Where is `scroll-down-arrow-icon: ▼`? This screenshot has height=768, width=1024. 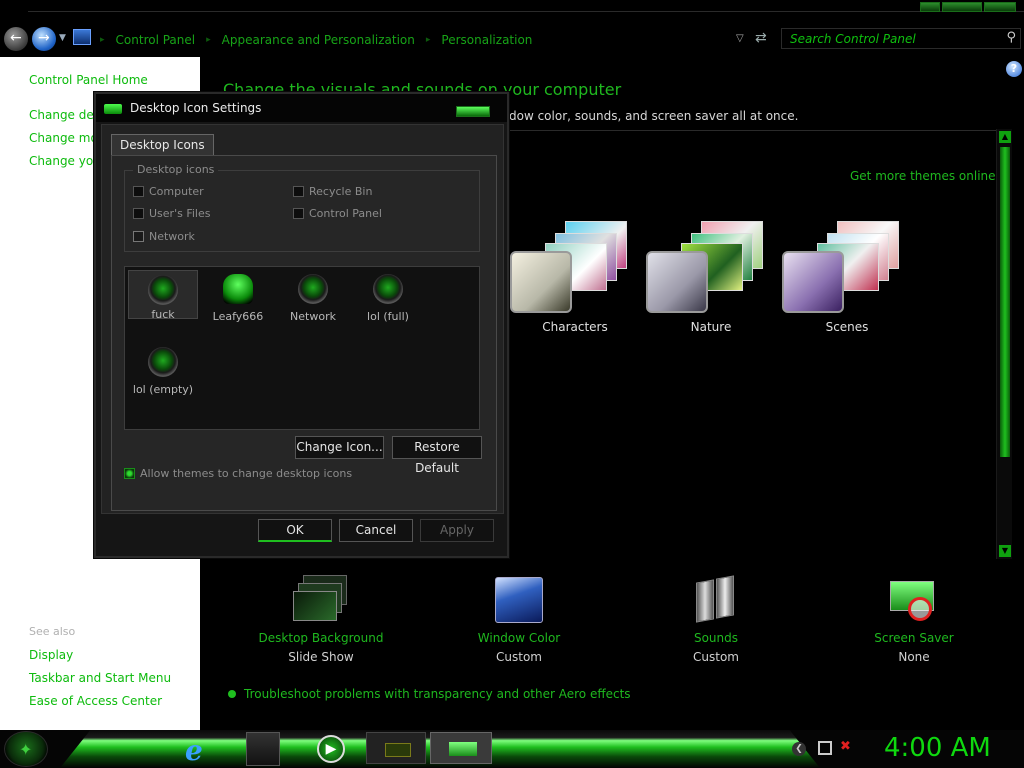
scroll-down-arrow-icon: ▼ is located at coordinates (1005, 551).